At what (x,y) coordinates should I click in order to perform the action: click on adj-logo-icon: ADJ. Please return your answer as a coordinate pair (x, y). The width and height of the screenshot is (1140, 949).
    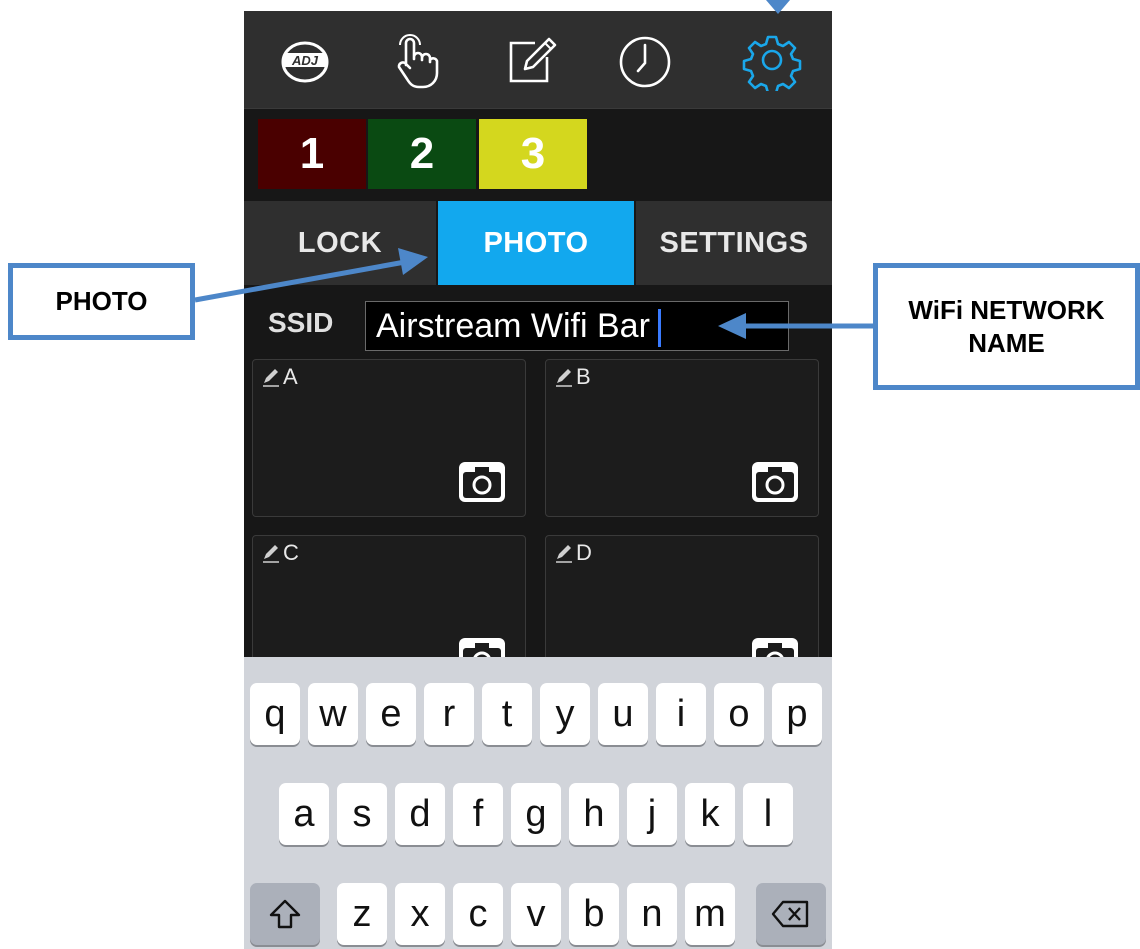
    Looking at the image, I should click on (305, 60).